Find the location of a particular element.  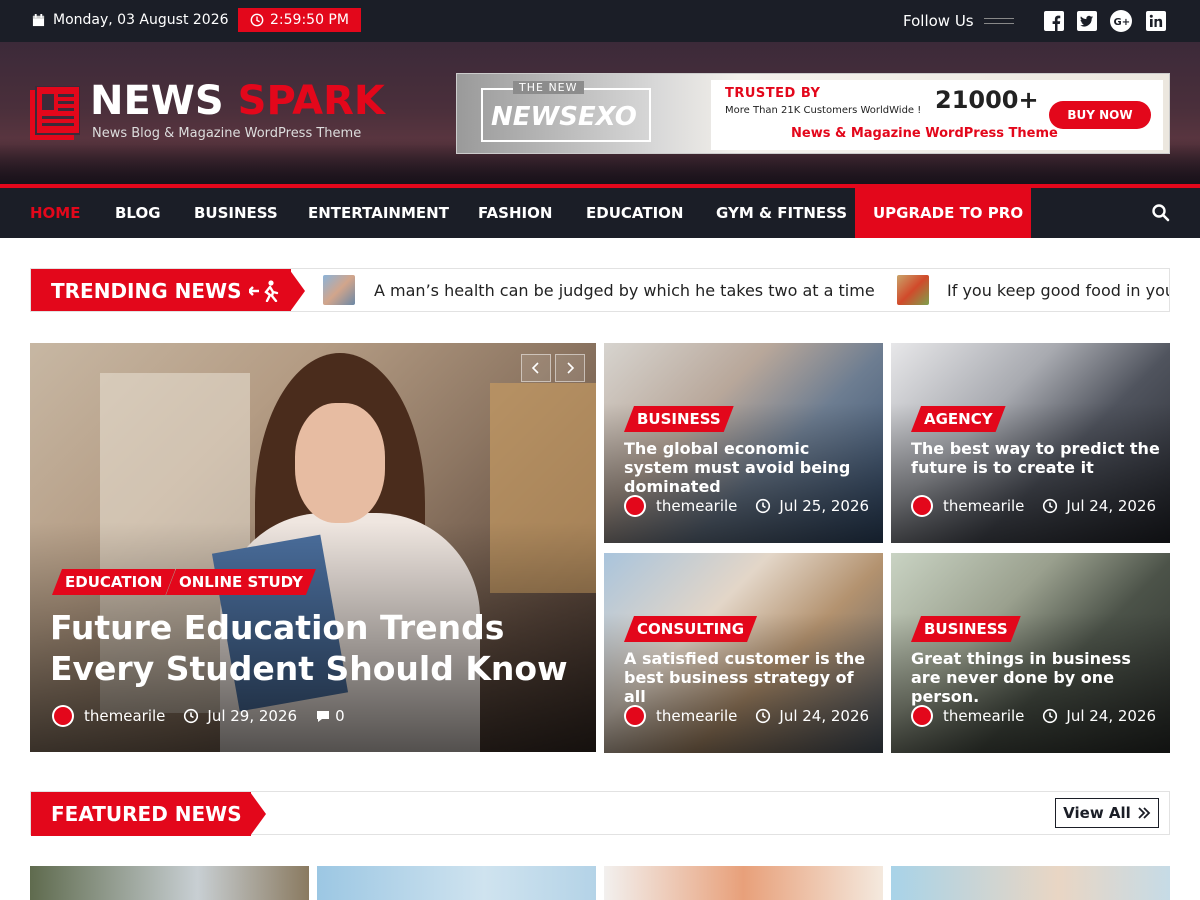

time-text: 2:59:50 PM is located at coordinates (309, 20).